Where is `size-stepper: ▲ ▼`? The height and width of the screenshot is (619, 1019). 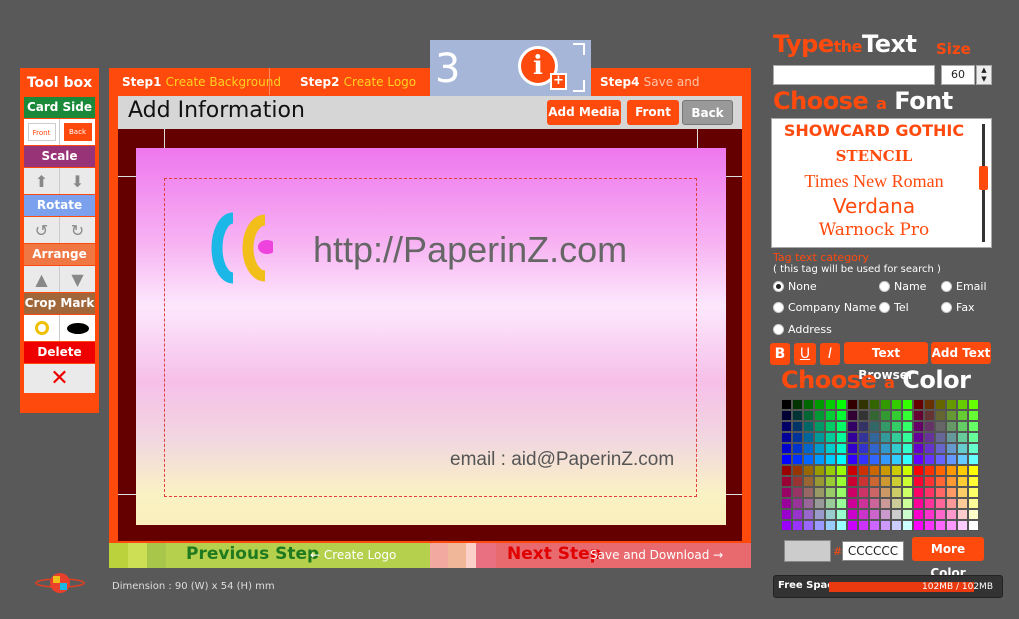
size-stepper: ▲ ▼ is located at coordinates (984, 75).